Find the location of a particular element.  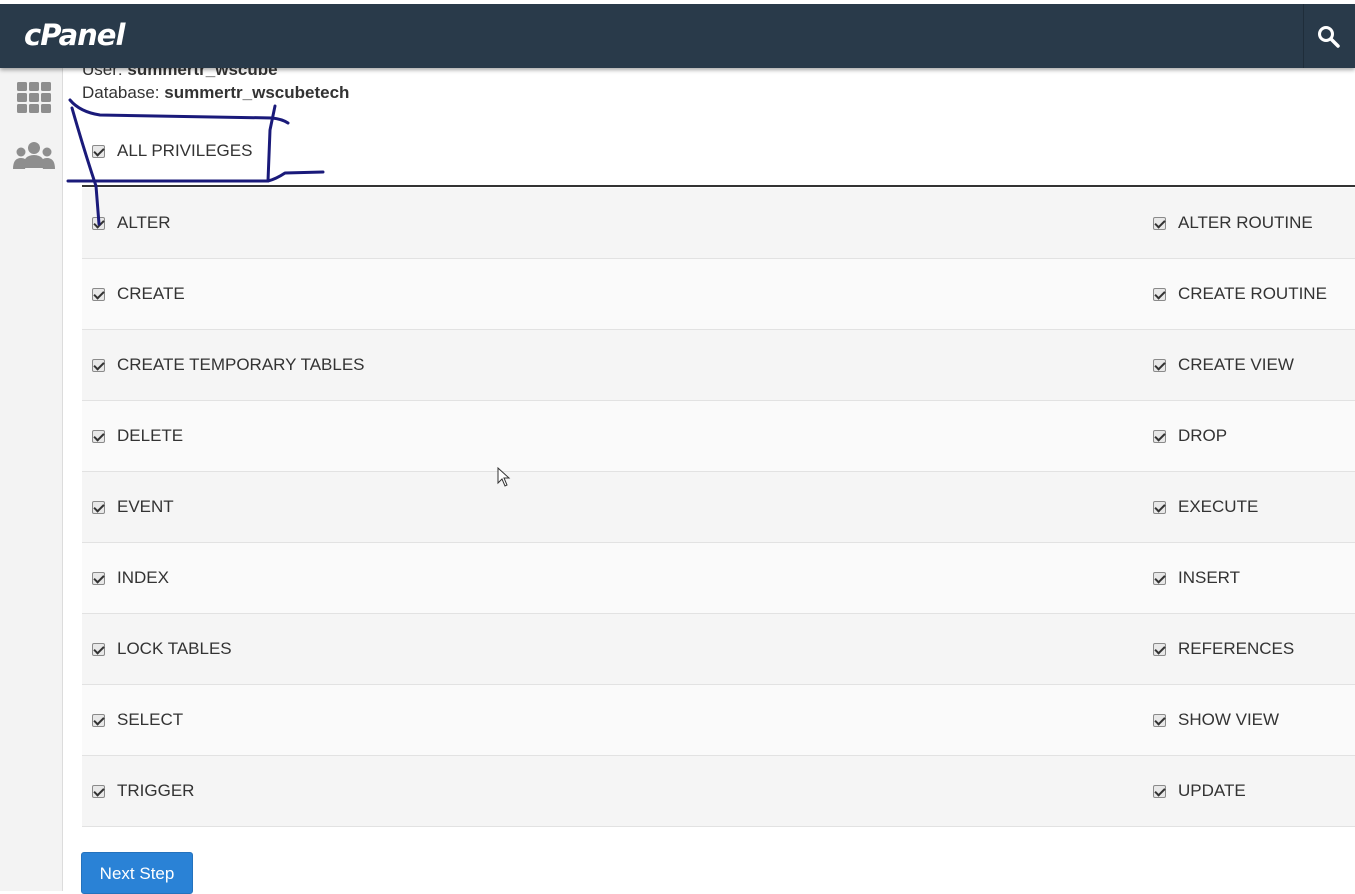

privilege-label: LOCK TABLES is located at coordinates (174, 648).